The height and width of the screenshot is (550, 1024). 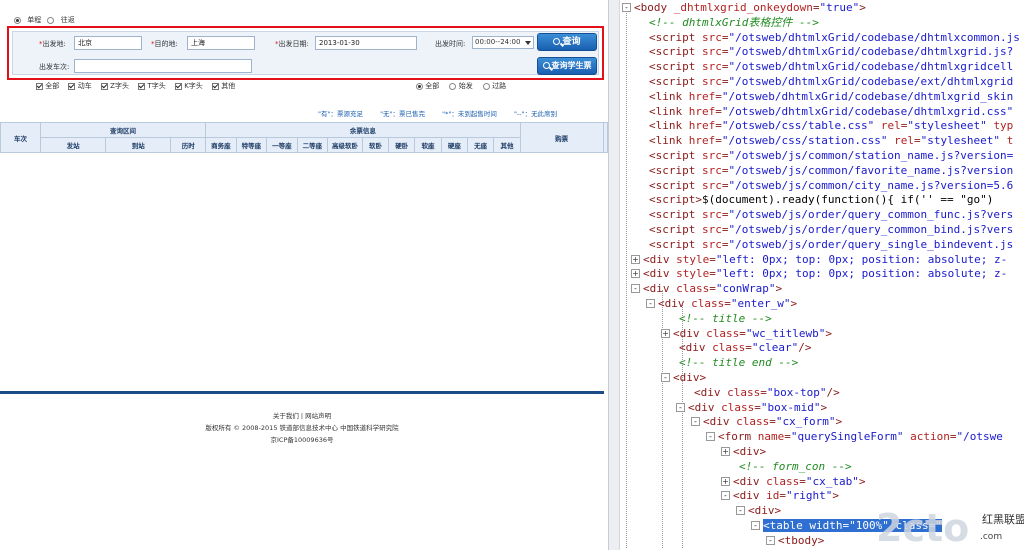 What do you see at coordinates (461, 86) in the screenshot?
I see `station-origin: 始发` at bounding box center [461, 86].